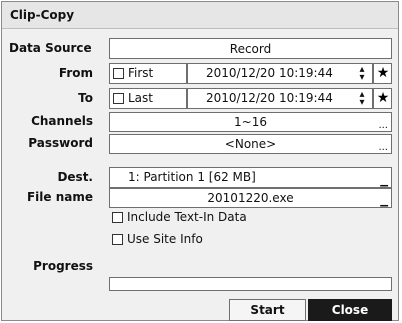 Image resolution: width=402 pixels, height=323 pixels. I want to click on file-name-value: 20101220.exe, so click(250, 198).